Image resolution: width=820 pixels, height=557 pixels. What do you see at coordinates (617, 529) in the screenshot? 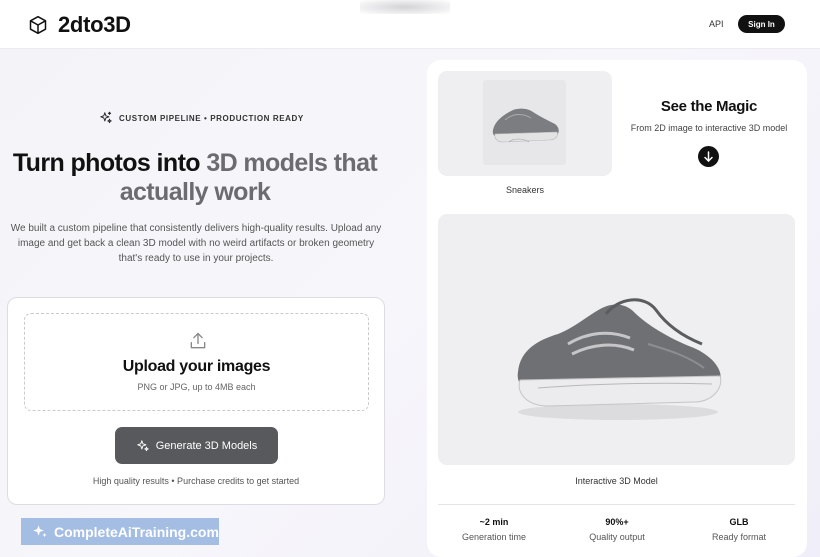
I see `stat-quality-output: 90%+ Quality output` at bounding box center [617, 529].